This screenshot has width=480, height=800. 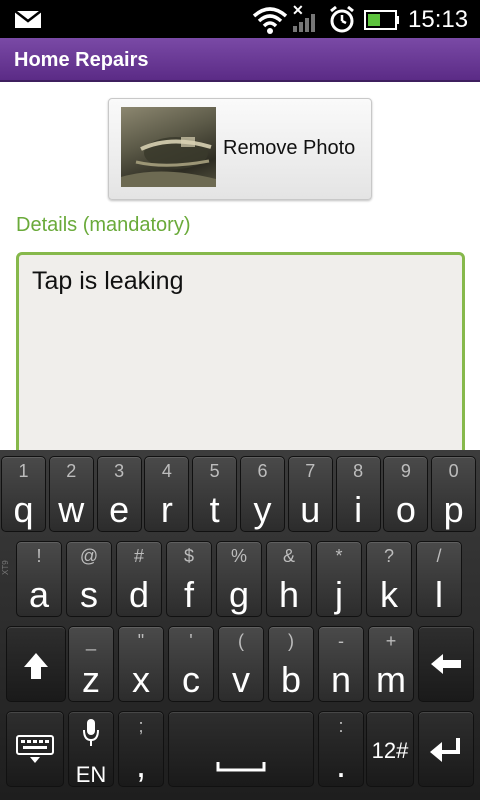 I want to click on key-v: (v, so click(x=241, y=664).